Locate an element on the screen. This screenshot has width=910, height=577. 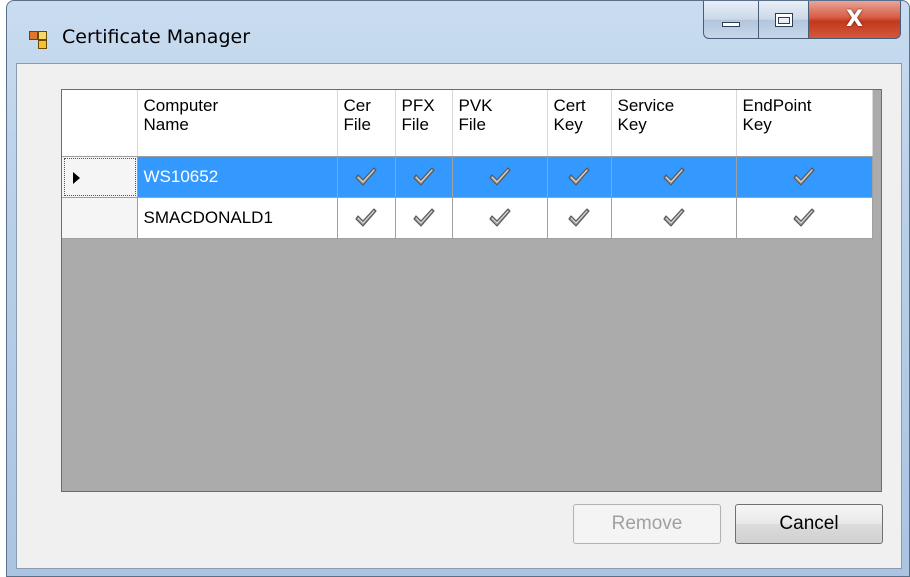
title-bar: Certificate Manager X is located at coordinates (458, 32).